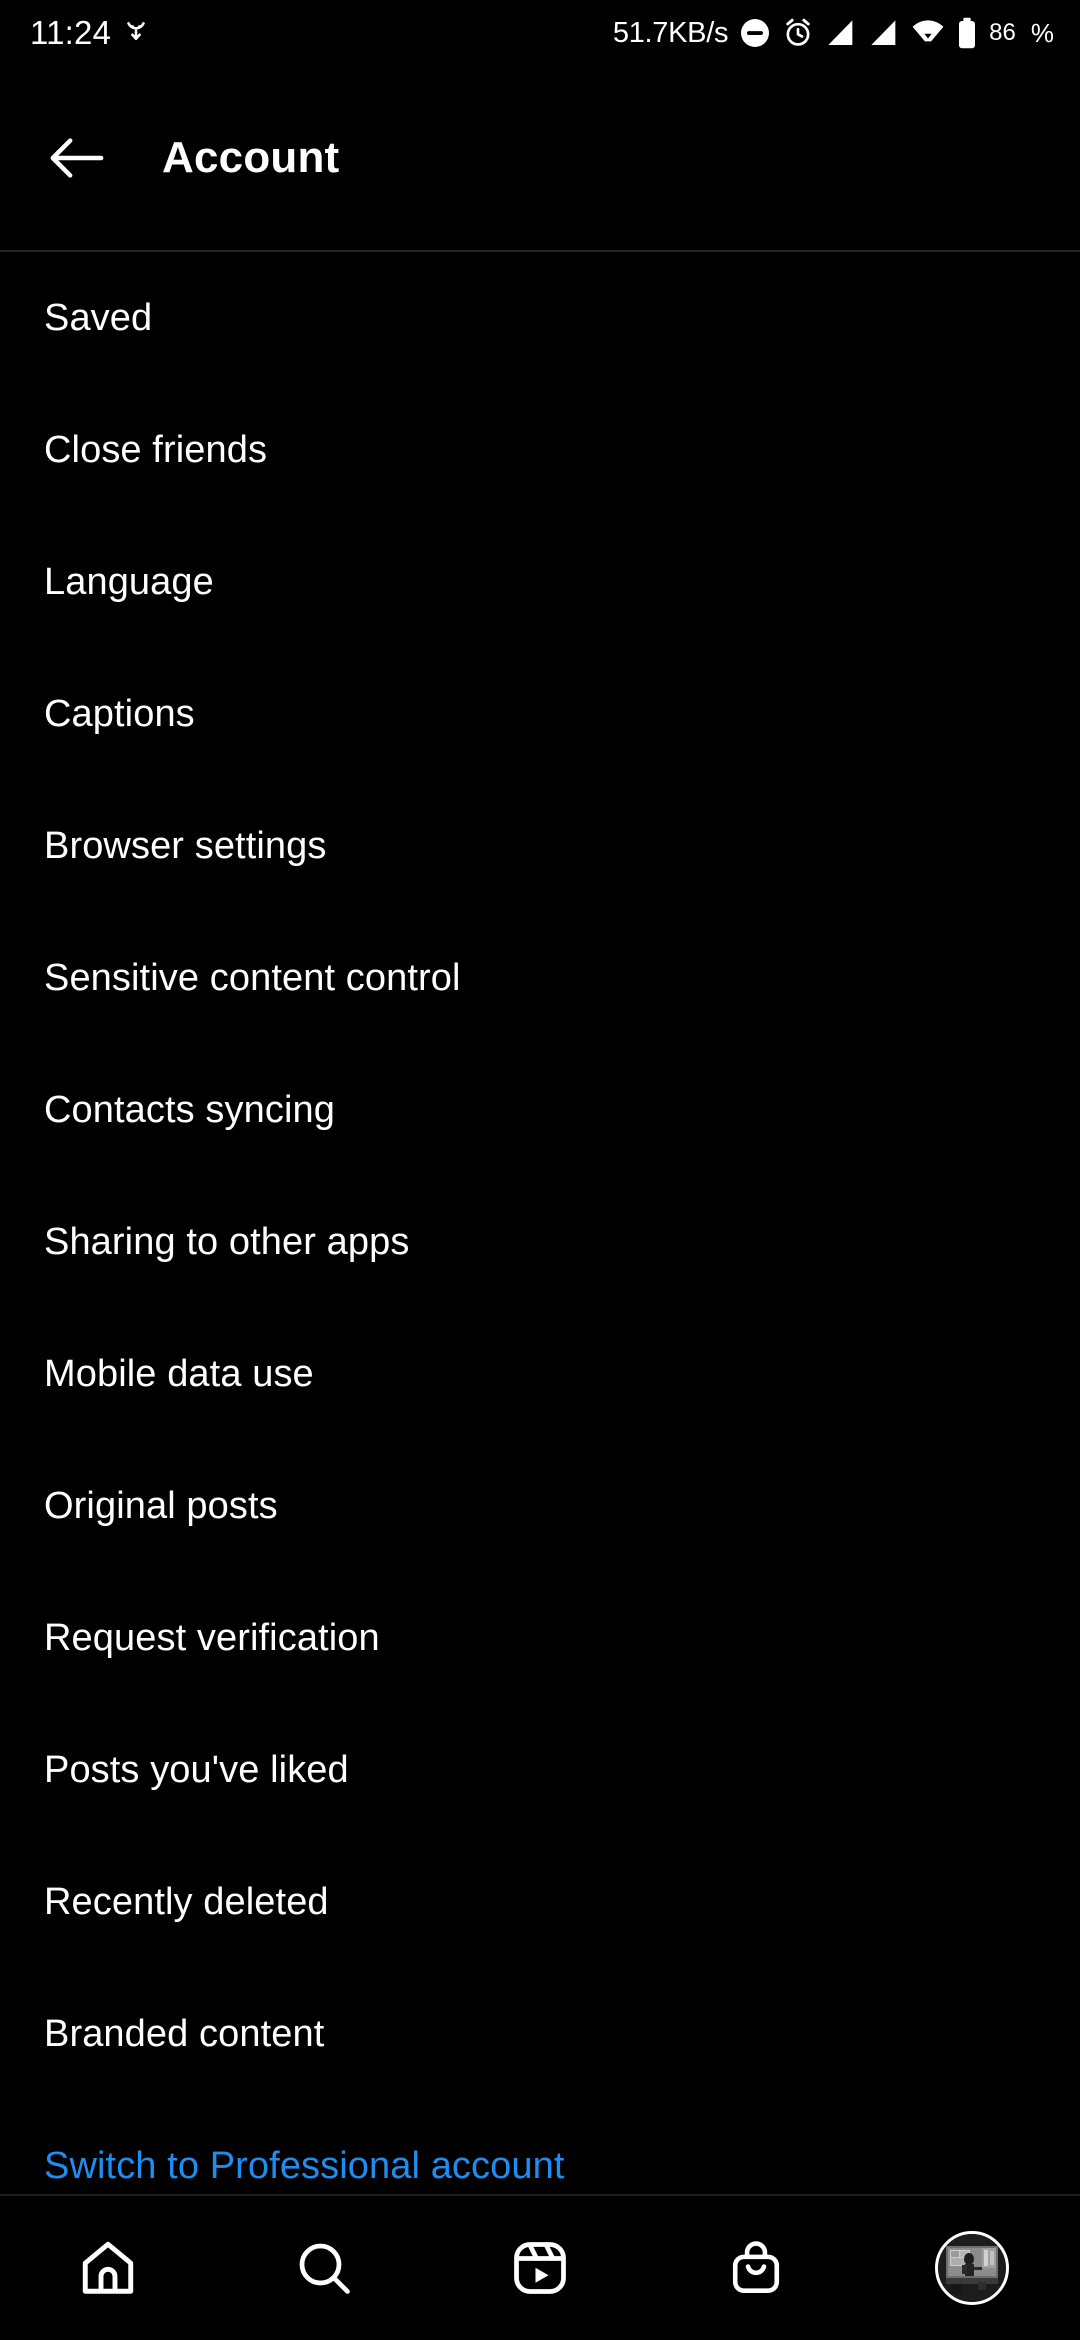 Image resolution: width=1080 pixels, height=2340 pixels. What do you see at coordinates (540, 33) in the screenshot?
I see `status-bar: 11:24 51.7KB/s 86 %` at bounding box center [540, 33].